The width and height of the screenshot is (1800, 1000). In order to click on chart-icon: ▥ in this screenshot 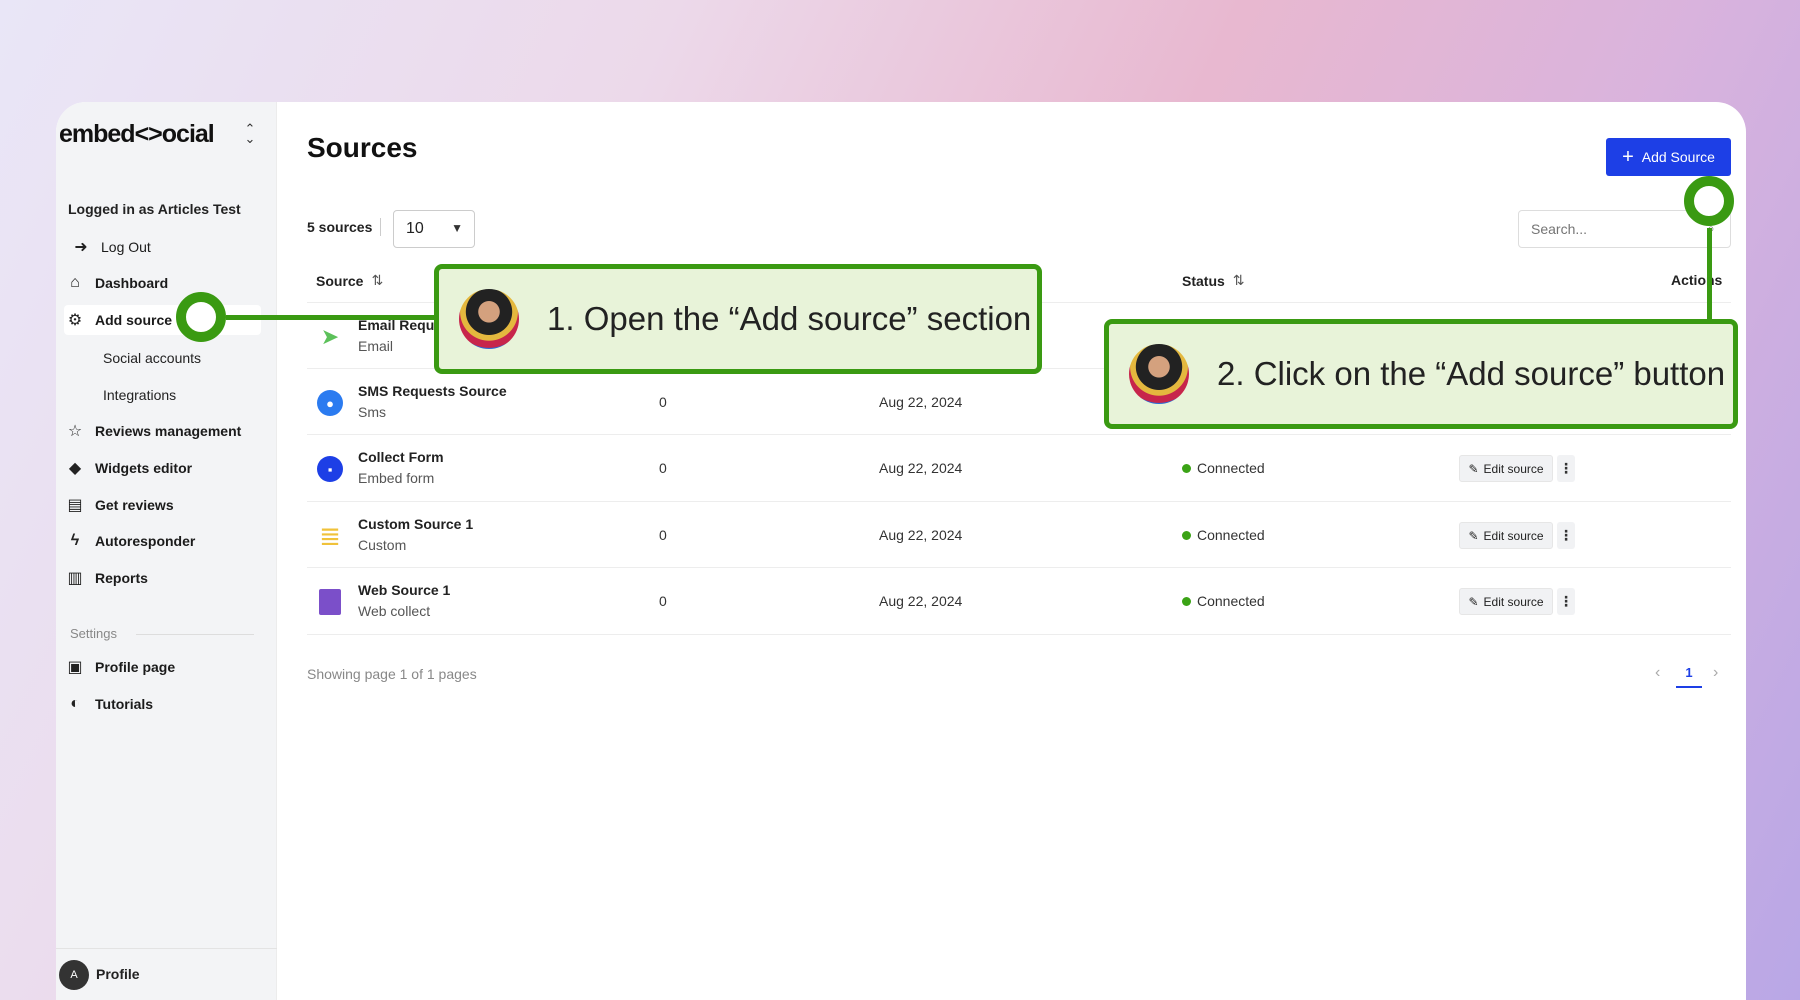, I will do `click(75, 578)`.